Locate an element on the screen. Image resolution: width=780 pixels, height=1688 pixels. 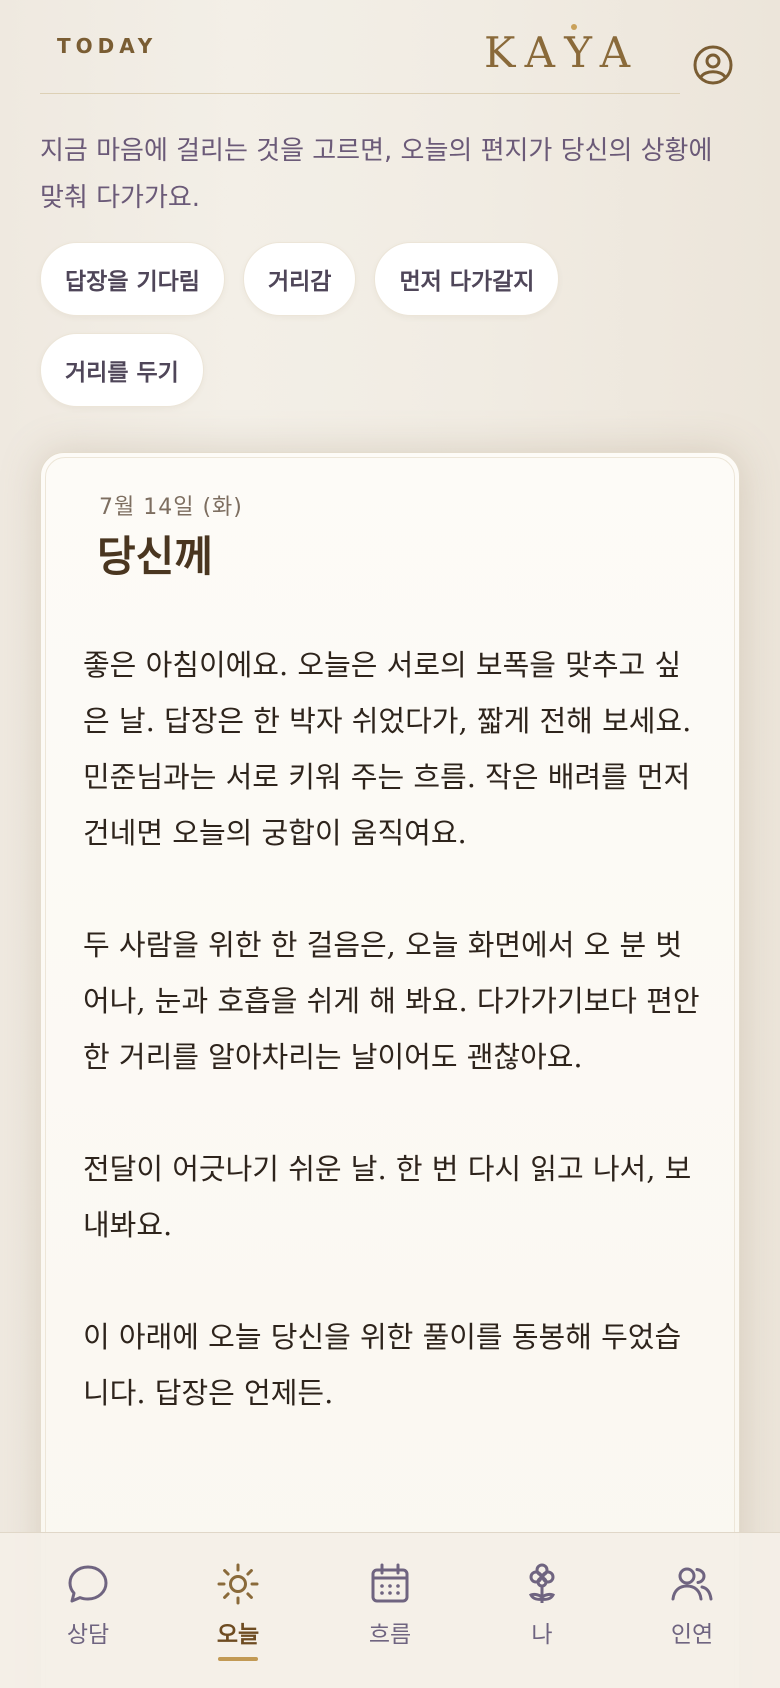
nav-item-relations: 인연 is located at coordinates (692, 1605).